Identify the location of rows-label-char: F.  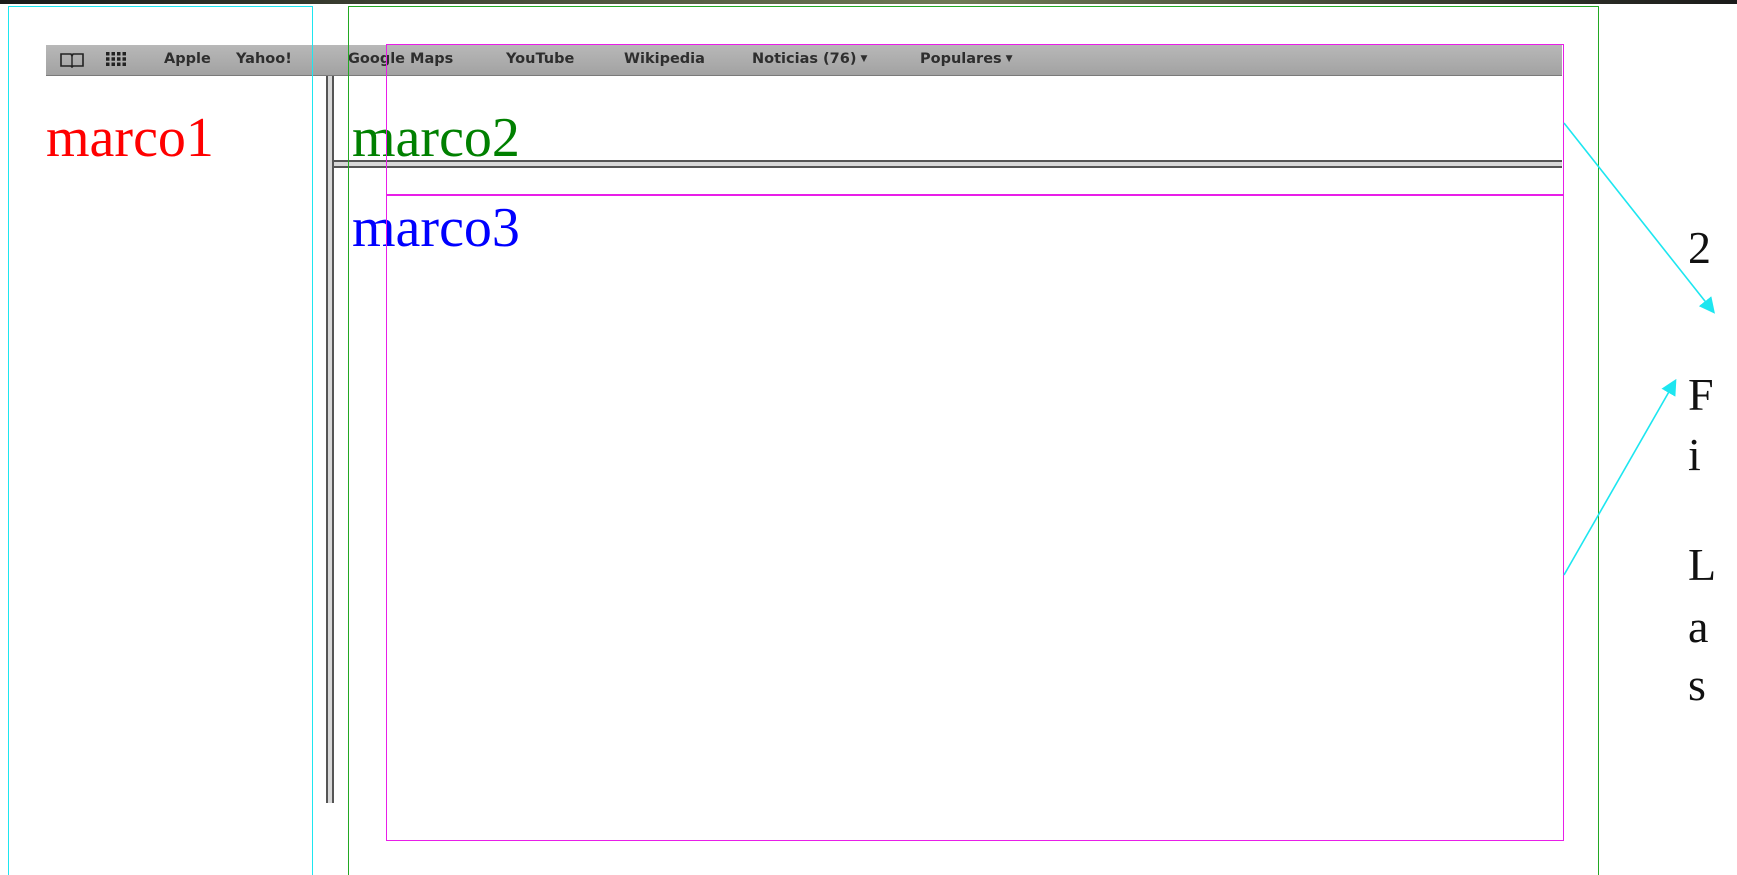
(1701, 394).